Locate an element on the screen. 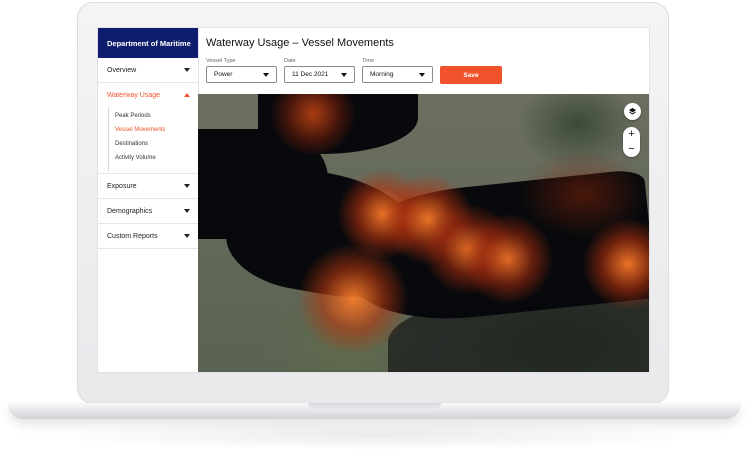 This screenshot has height=462, width=750. sidebar-item-exposure: Exposure is located at coordinates (148, 186).